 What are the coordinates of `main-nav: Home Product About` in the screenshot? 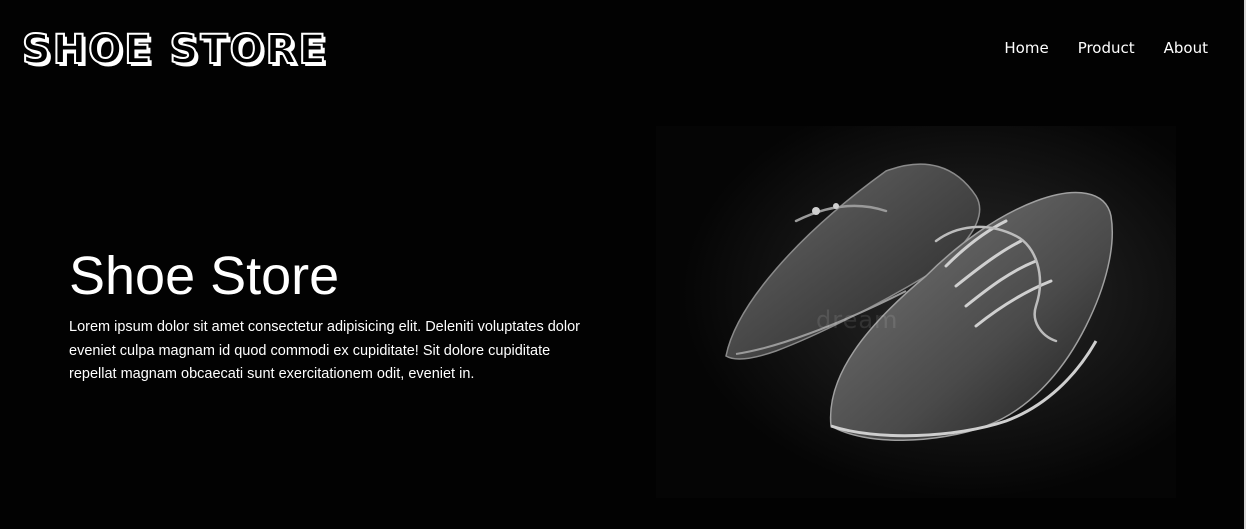 It's located at (1106, 48).